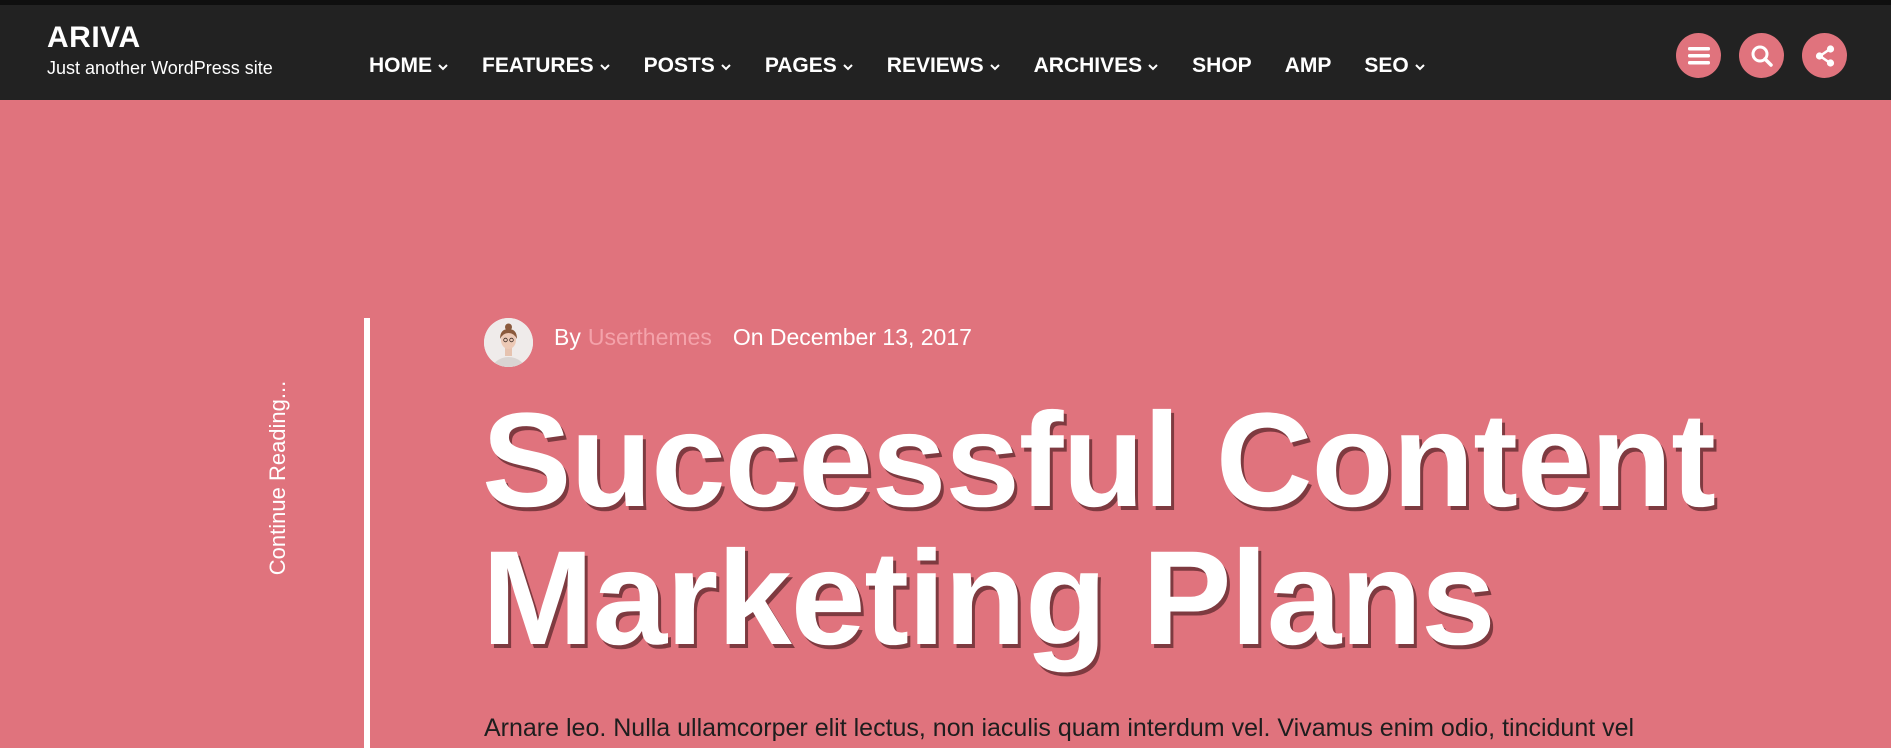 The image size is (1891, 748). Describe the element at coordinates (567, 336) in the screenshot. I see `by-label: By` at that location.